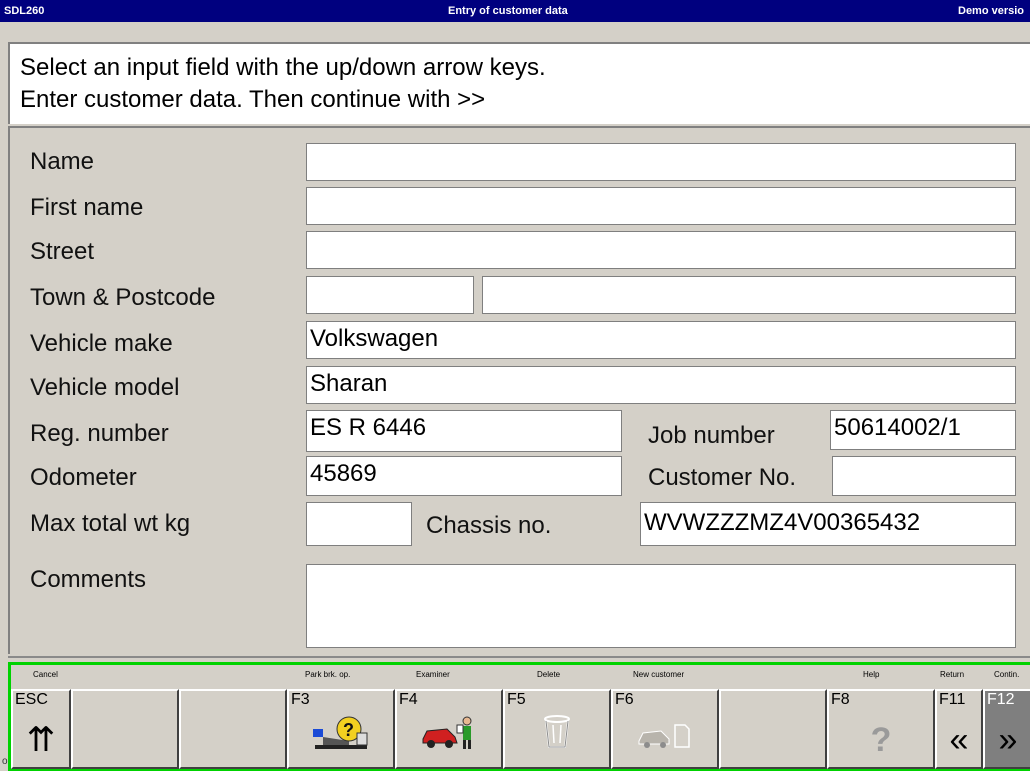 The image size is (1030, 771). Describe the element at coordinates (408, 699) in the screenshot. I see `f4-key-label: F4` at that location.